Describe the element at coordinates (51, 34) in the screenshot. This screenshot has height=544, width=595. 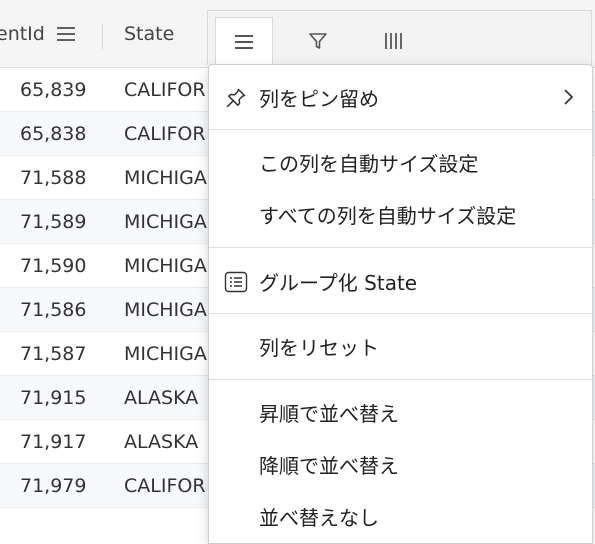
I see `header-cell-id: entId` at that location.